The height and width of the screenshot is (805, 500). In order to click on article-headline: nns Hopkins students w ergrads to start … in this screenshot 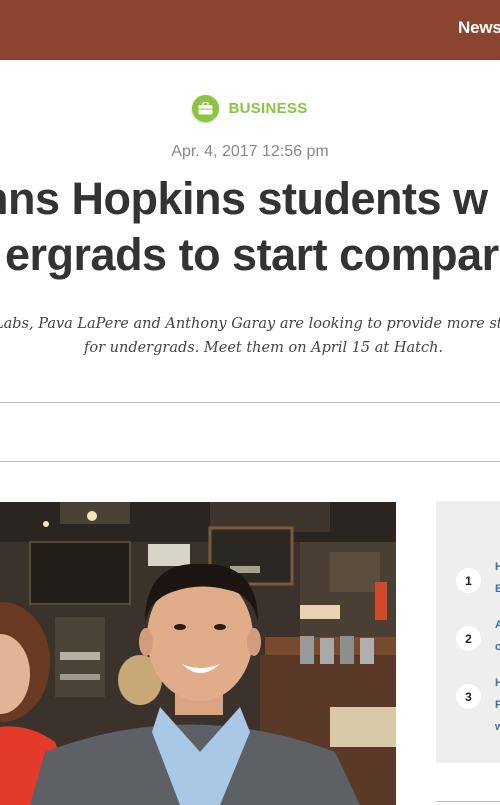, I will do `click(250, 227)`.